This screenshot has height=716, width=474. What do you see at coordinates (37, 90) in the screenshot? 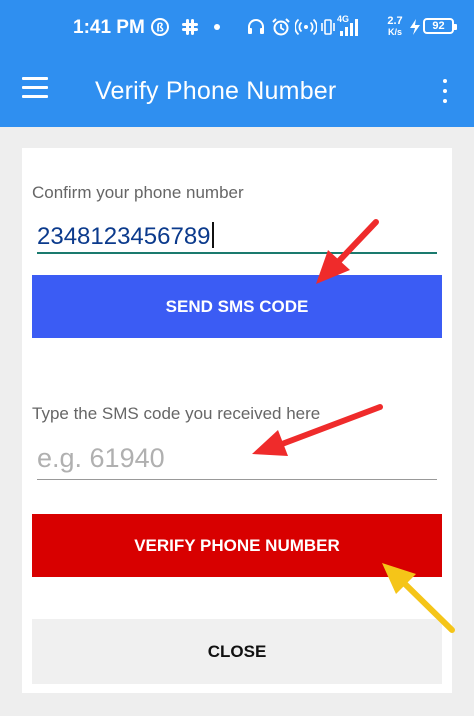
I see `menu-icon` at bounding box center [37, 90].